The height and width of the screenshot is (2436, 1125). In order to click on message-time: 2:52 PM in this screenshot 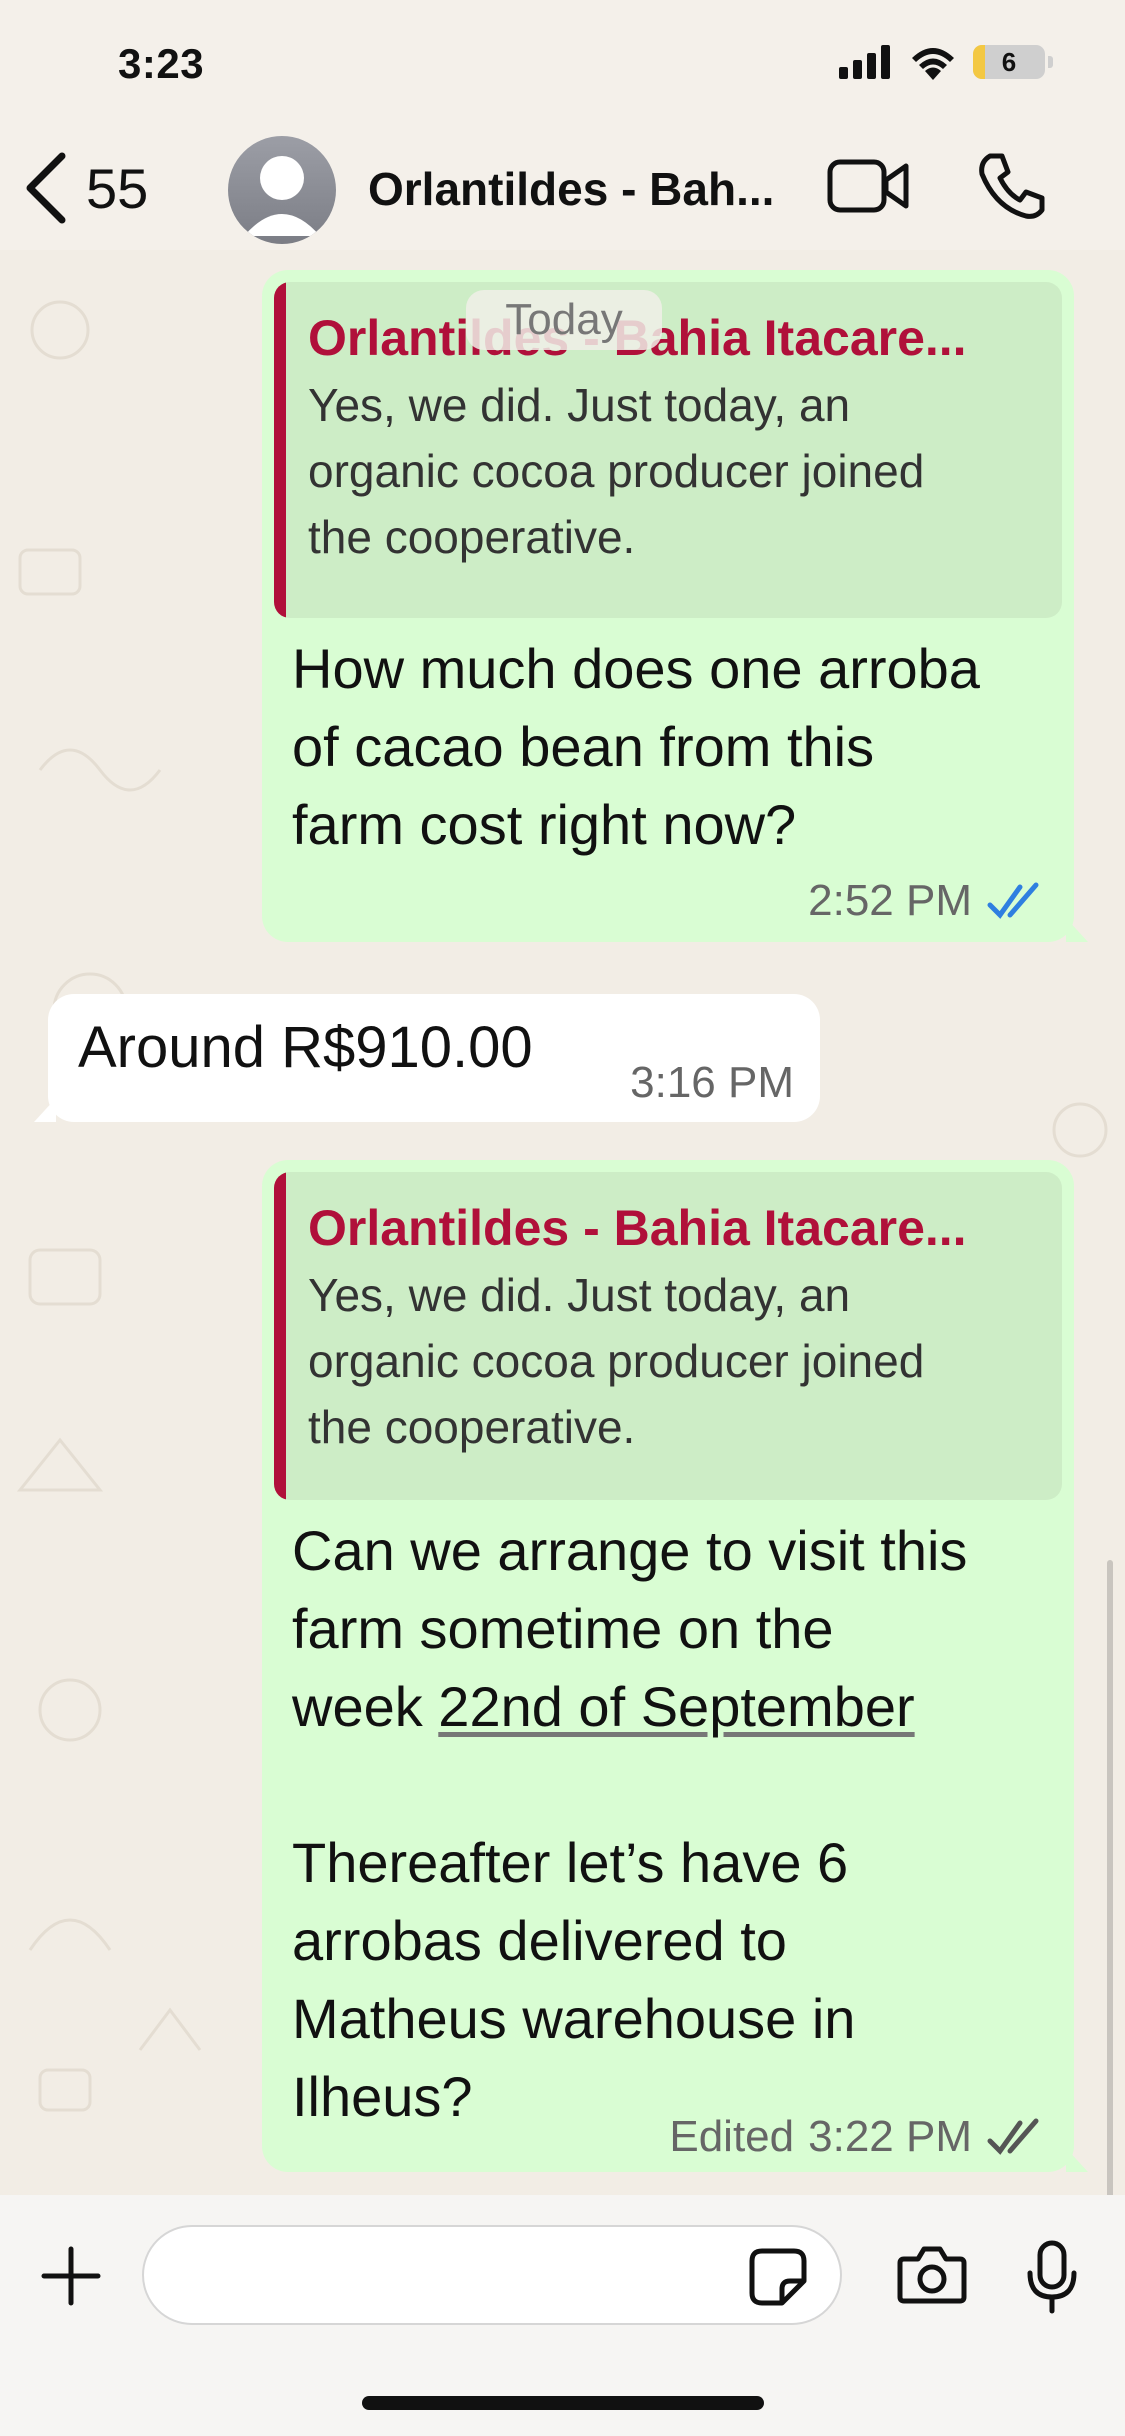, I will do `click(890, 900)`.